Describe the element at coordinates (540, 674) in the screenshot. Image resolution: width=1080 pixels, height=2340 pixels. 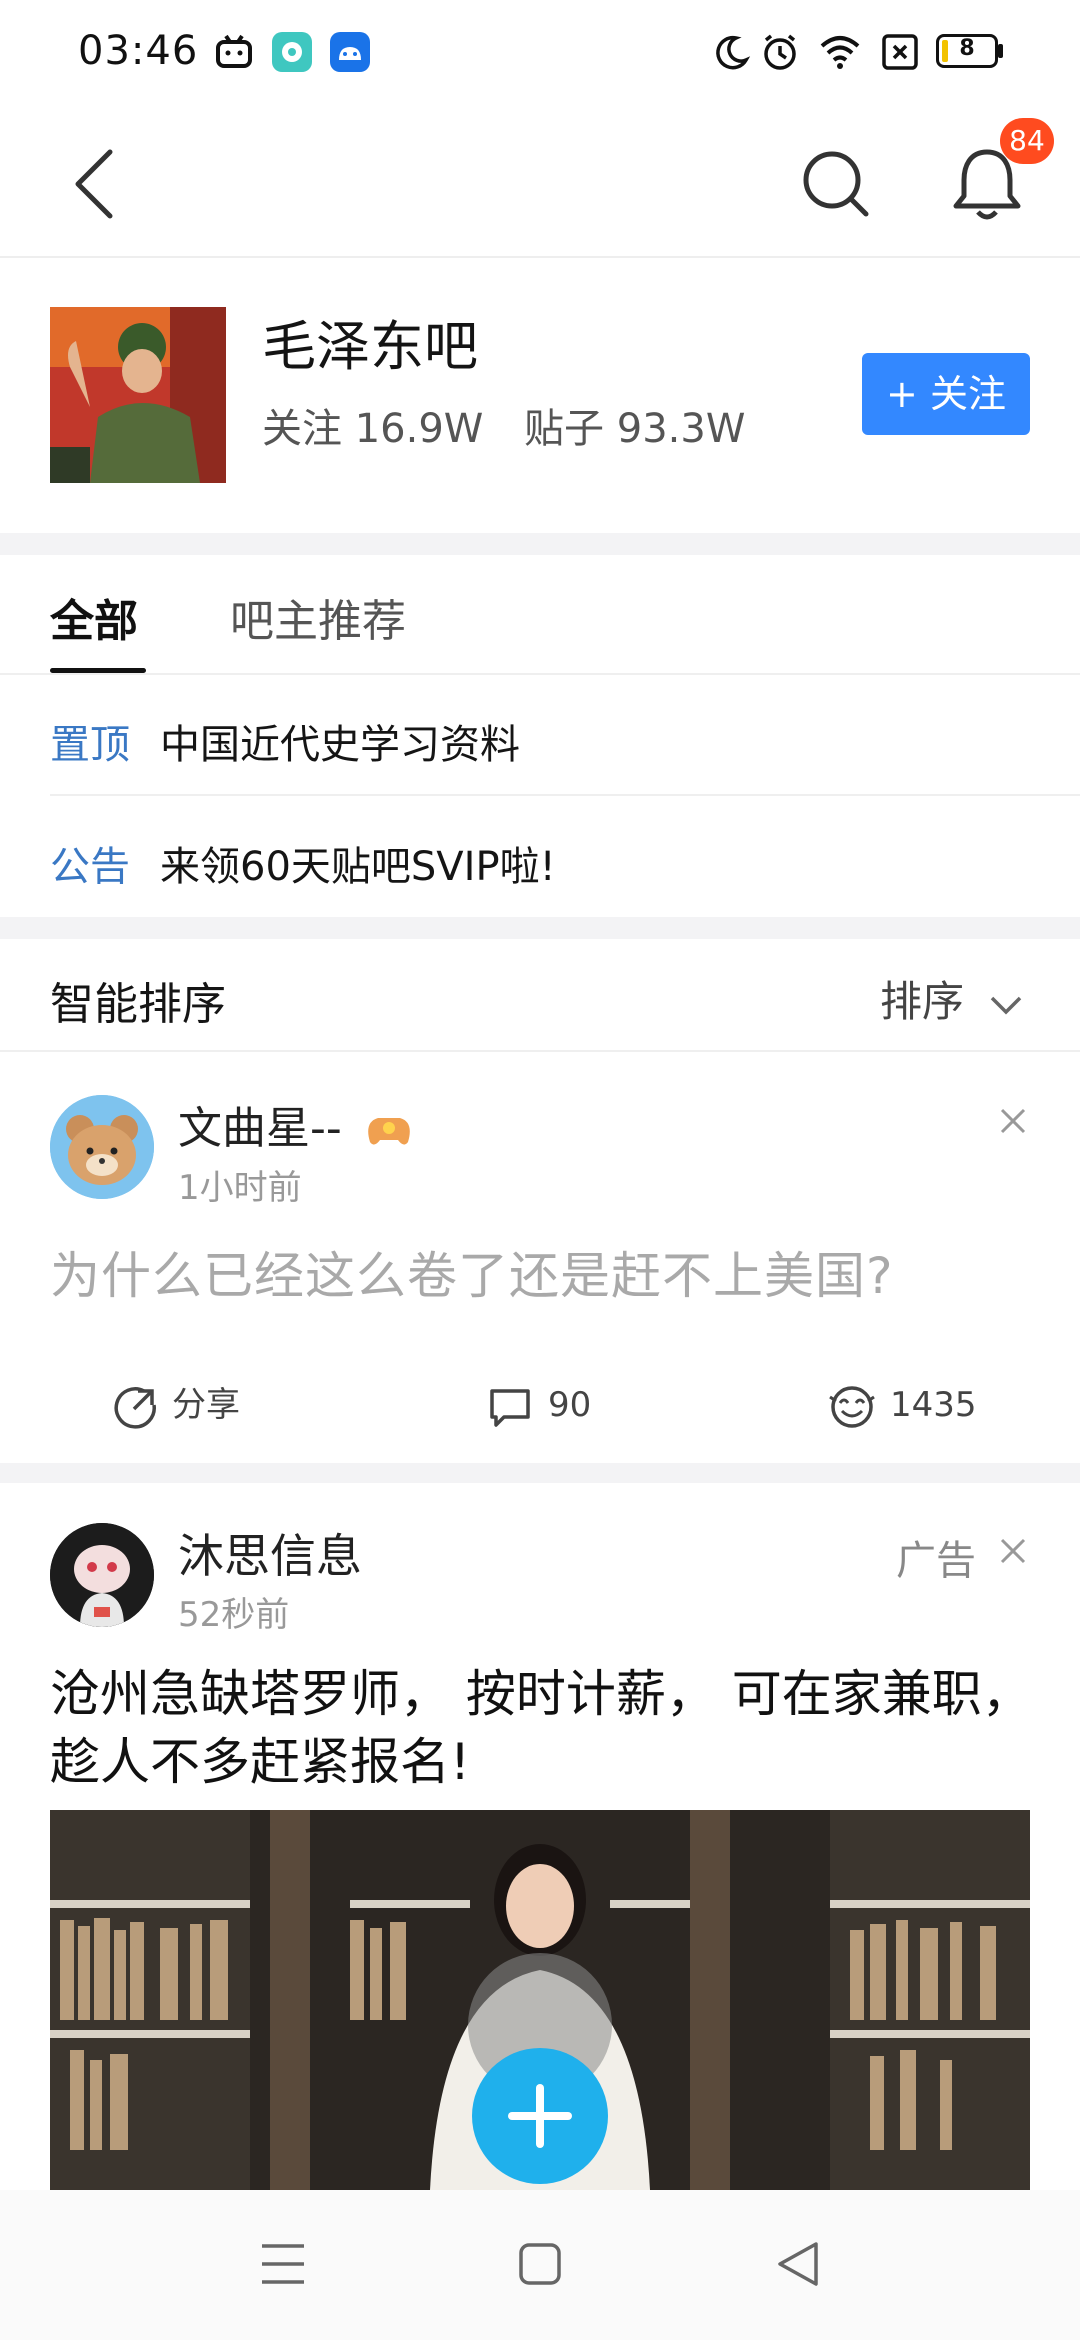
I see `tab-divider` at that location.